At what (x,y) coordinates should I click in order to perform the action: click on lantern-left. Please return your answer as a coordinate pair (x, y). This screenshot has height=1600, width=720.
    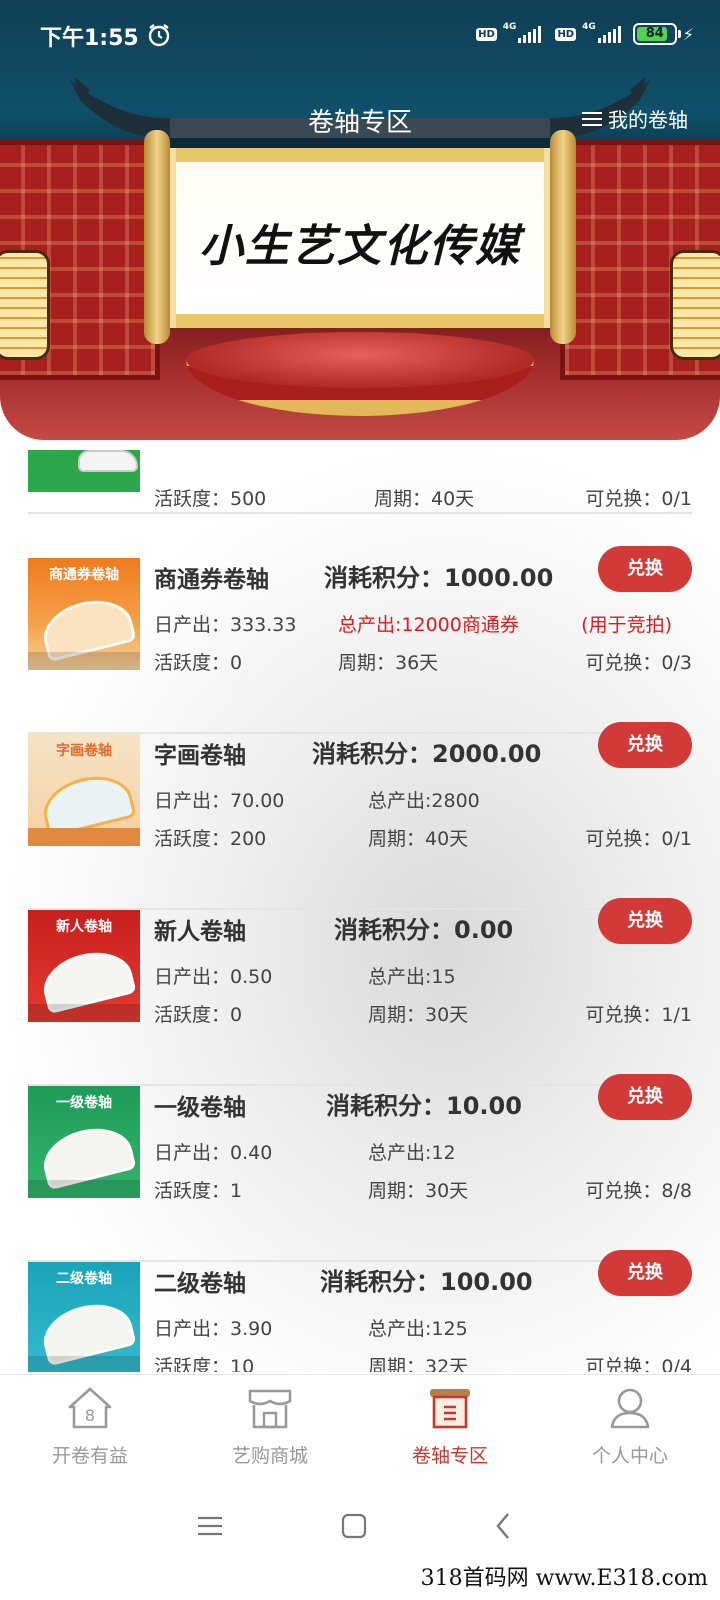
    Looking at the image, I should click on (25, 305).